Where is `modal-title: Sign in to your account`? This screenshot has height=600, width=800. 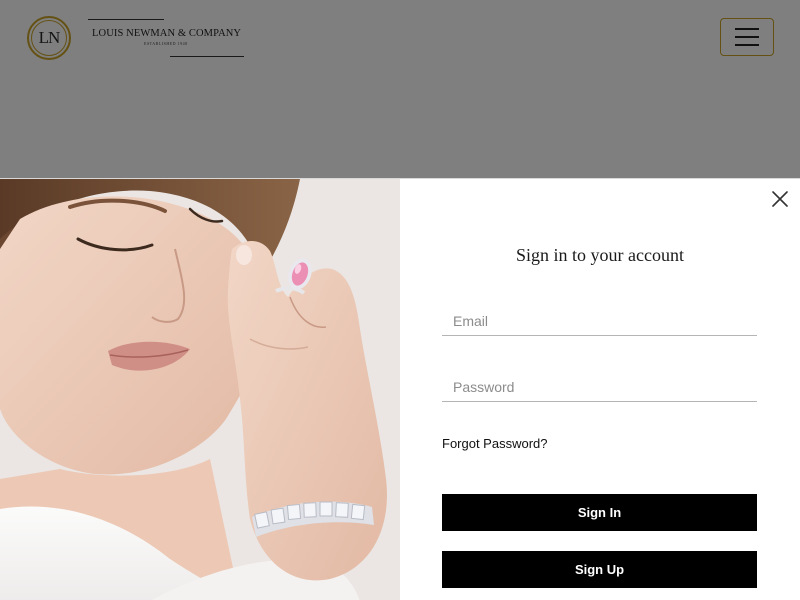 modal-title: Sign in to your account is located at coordinates (600, 255).